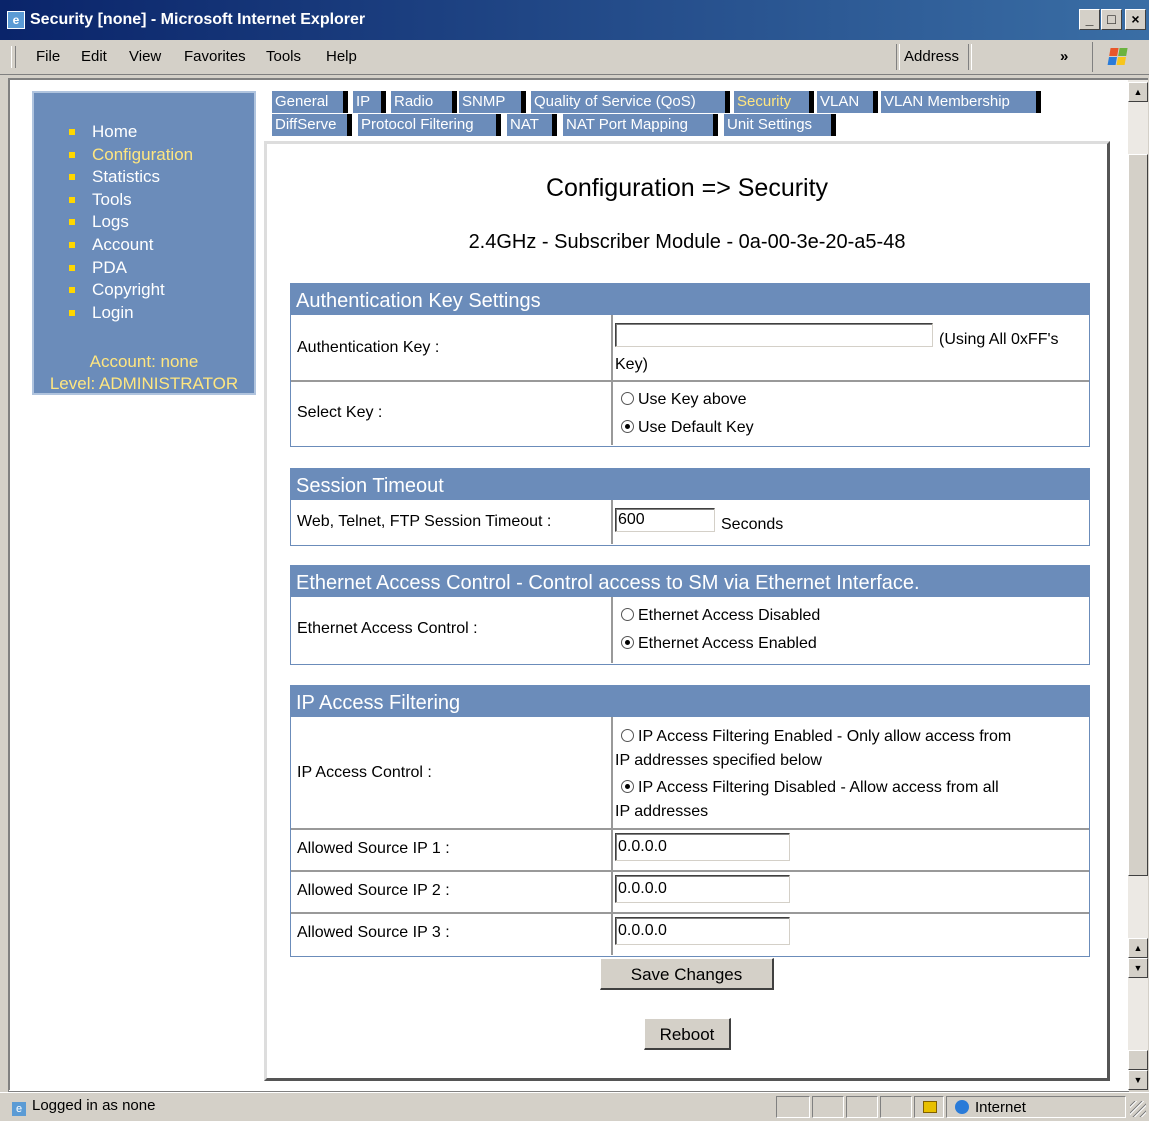 The image size is (1149, 1121). Describe the element at coordinates (131, 291) in the screenshot. I see `nav-item-copyright: Copyright` at that location.